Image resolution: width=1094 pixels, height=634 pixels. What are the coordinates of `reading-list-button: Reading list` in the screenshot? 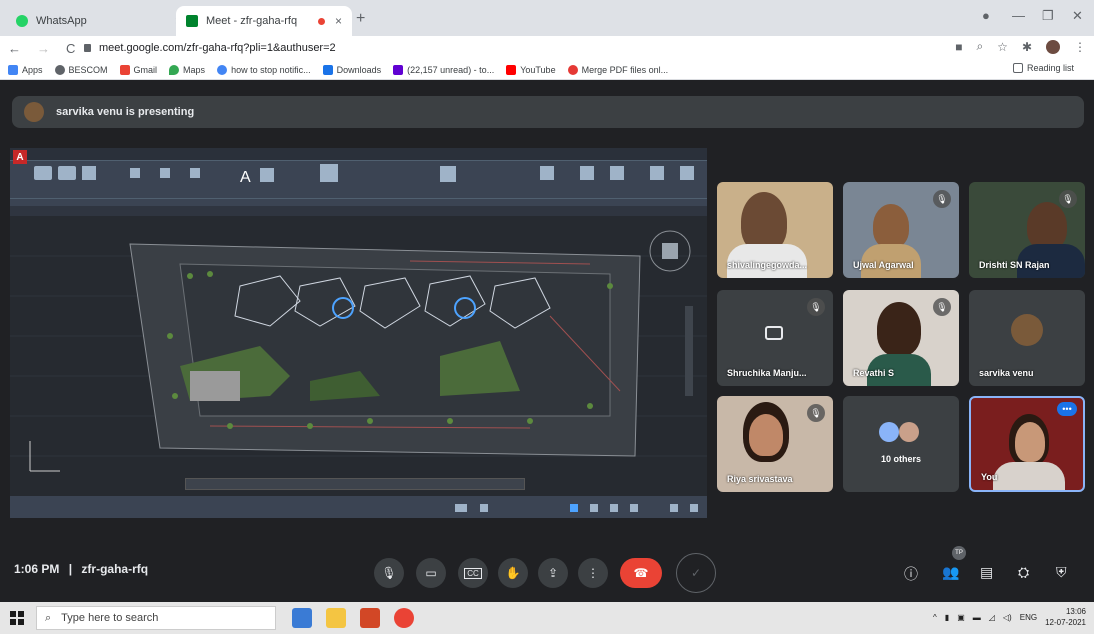 It's located at (1043, 68).